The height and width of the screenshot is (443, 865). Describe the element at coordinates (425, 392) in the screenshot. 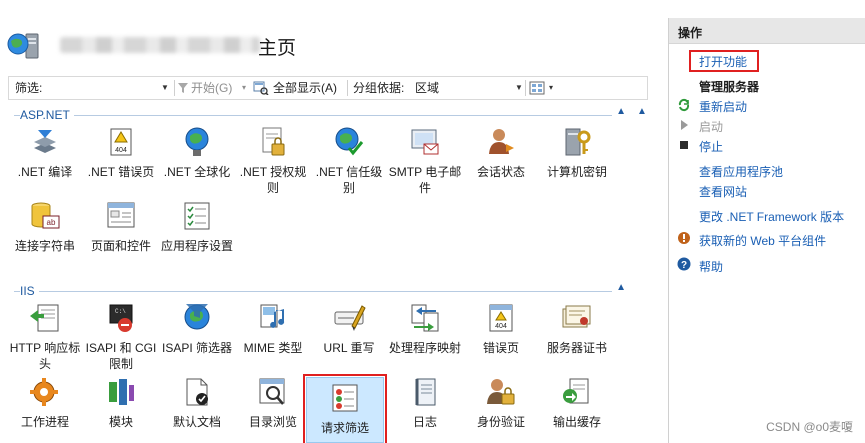

I see `logging-icon` at that location.